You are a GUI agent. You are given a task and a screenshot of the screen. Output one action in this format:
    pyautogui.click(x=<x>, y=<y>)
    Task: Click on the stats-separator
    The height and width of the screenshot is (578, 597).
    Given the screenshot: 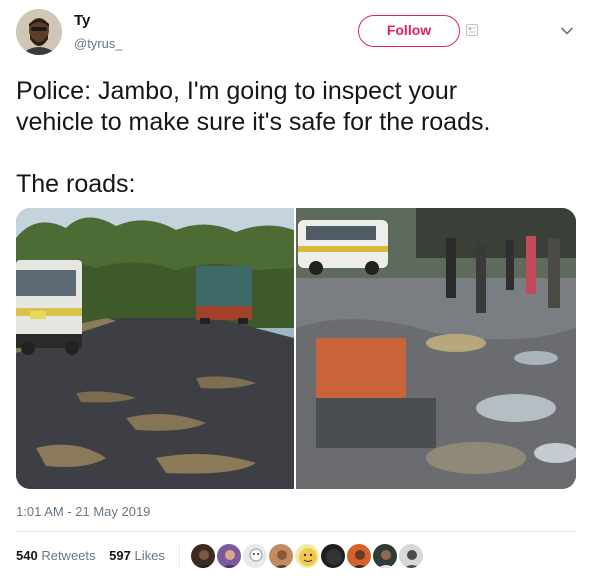 What is the action you would take?
    pyautogui.click(x=179, y=556)
    